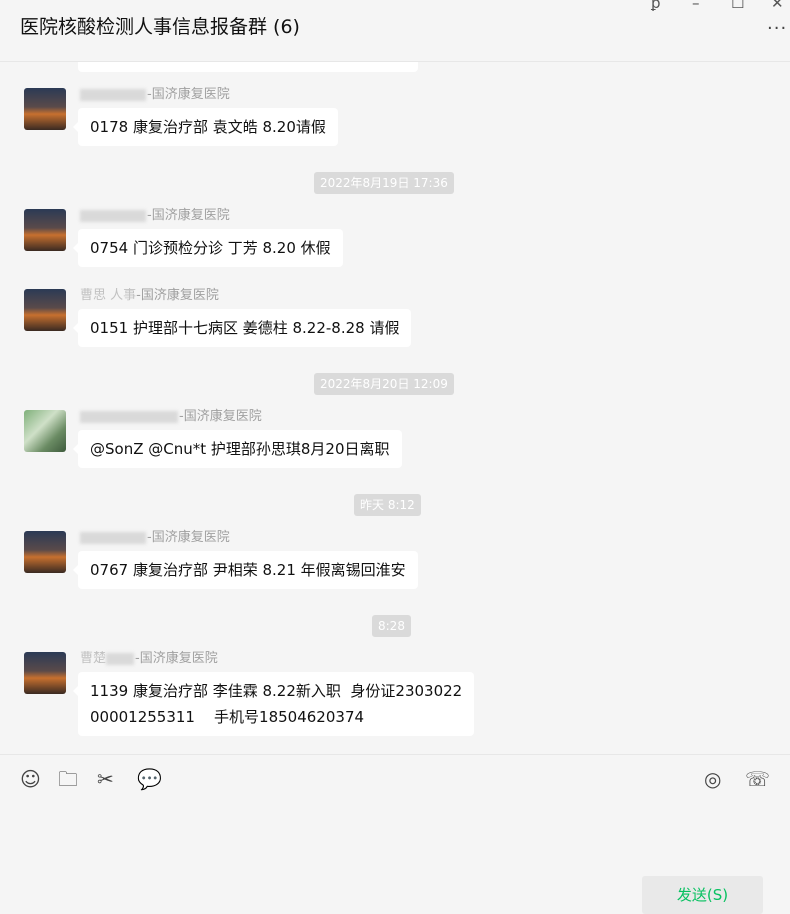 The width and height of the screenshot is (790, 914). What do you see at coordinates (149, 295) in the screenshot?
I see `sender-name: 曹思 人事-国济康复医院` at bounding box center [149, 295].